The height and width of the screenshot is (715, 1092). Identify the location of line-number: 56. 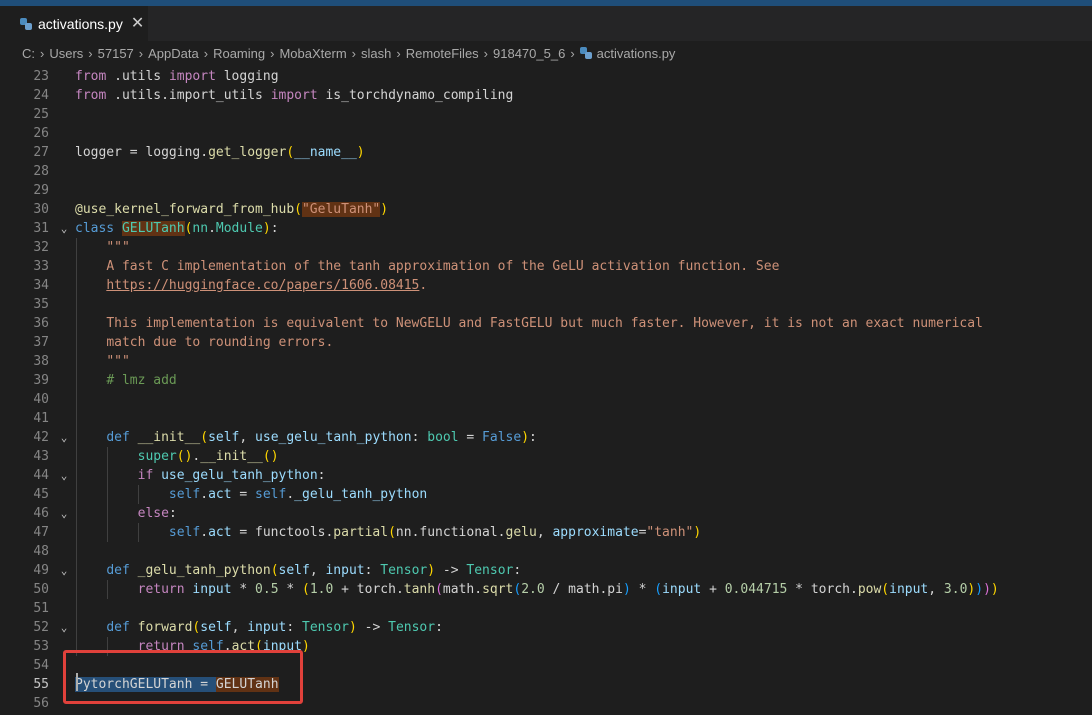
(41, 703).